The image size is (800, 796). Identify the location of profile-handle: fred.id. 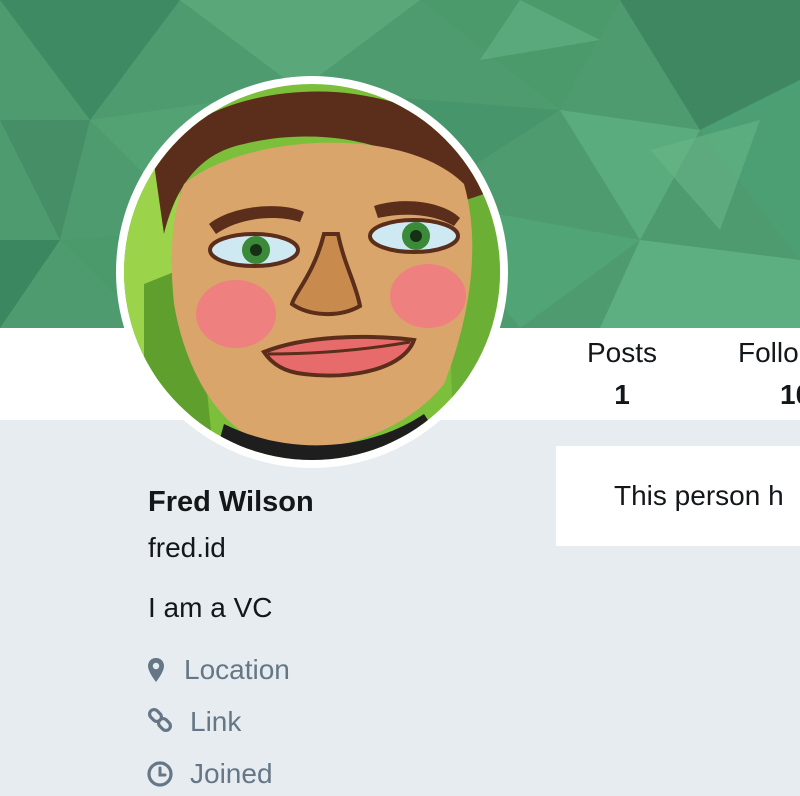
(187, 547).